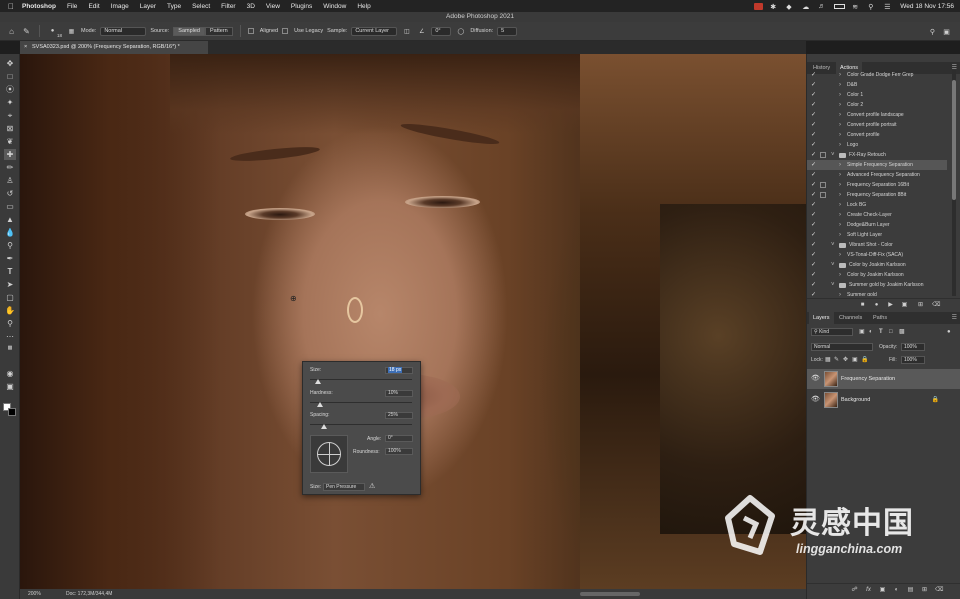 The height and width of the screenshot is (599, 960). I want to click on filter-pixel-icon: ▣, so click(862, 332).